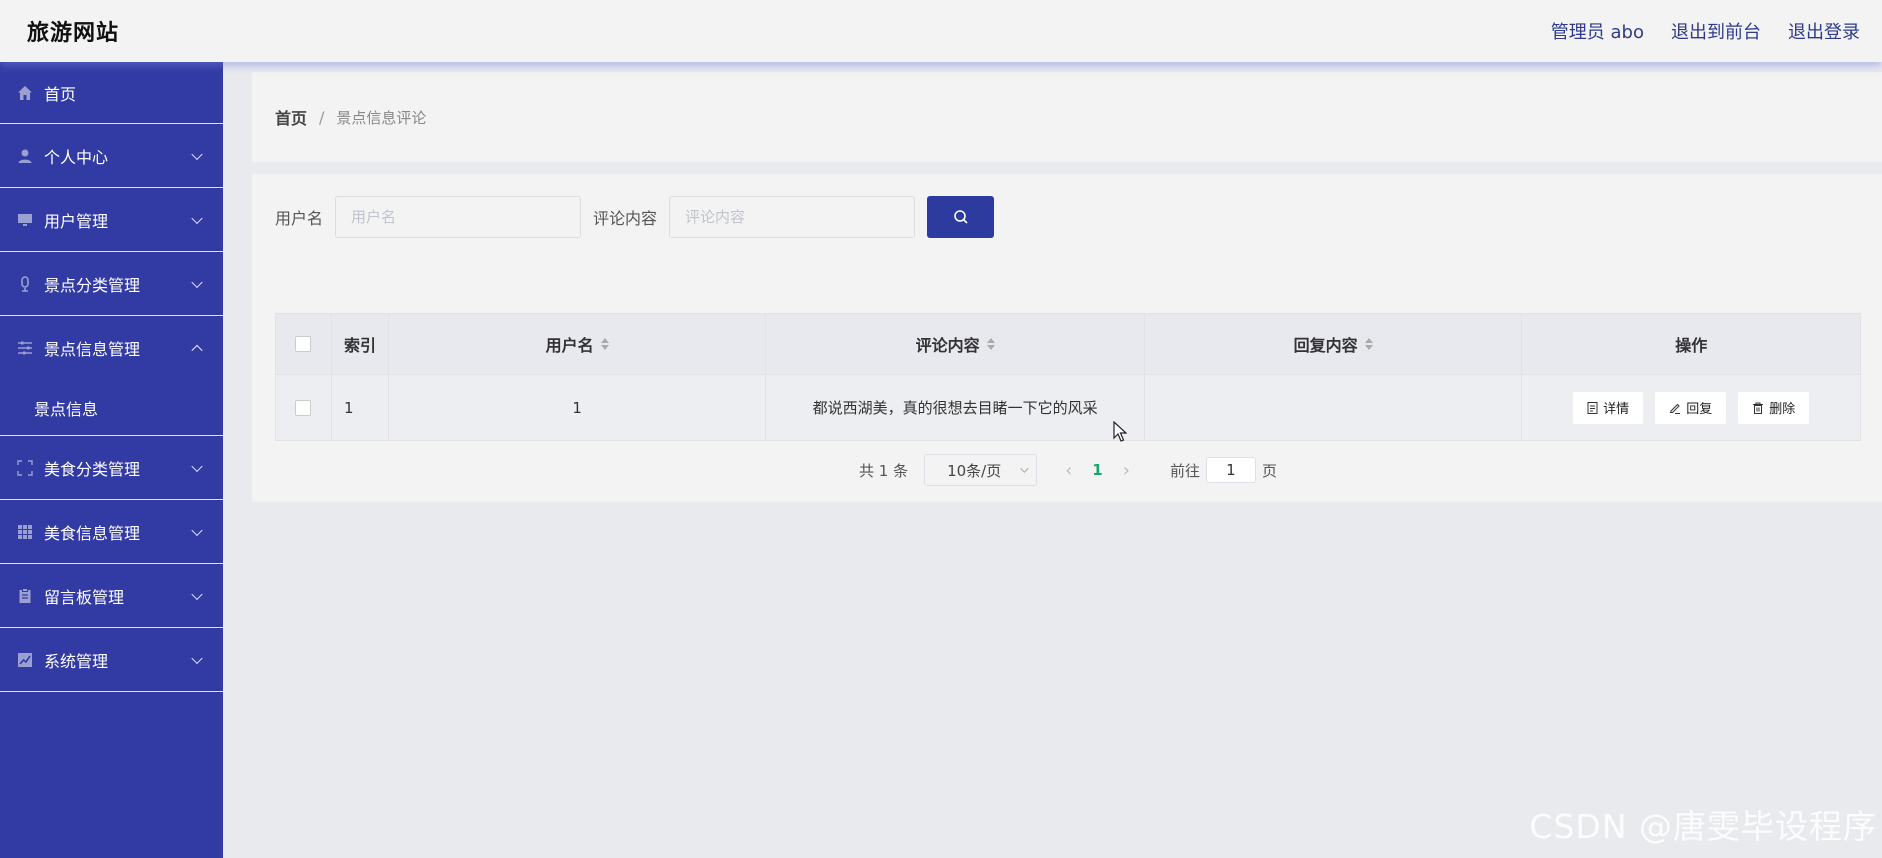  I want to click on user-icon, so click(25, 156).